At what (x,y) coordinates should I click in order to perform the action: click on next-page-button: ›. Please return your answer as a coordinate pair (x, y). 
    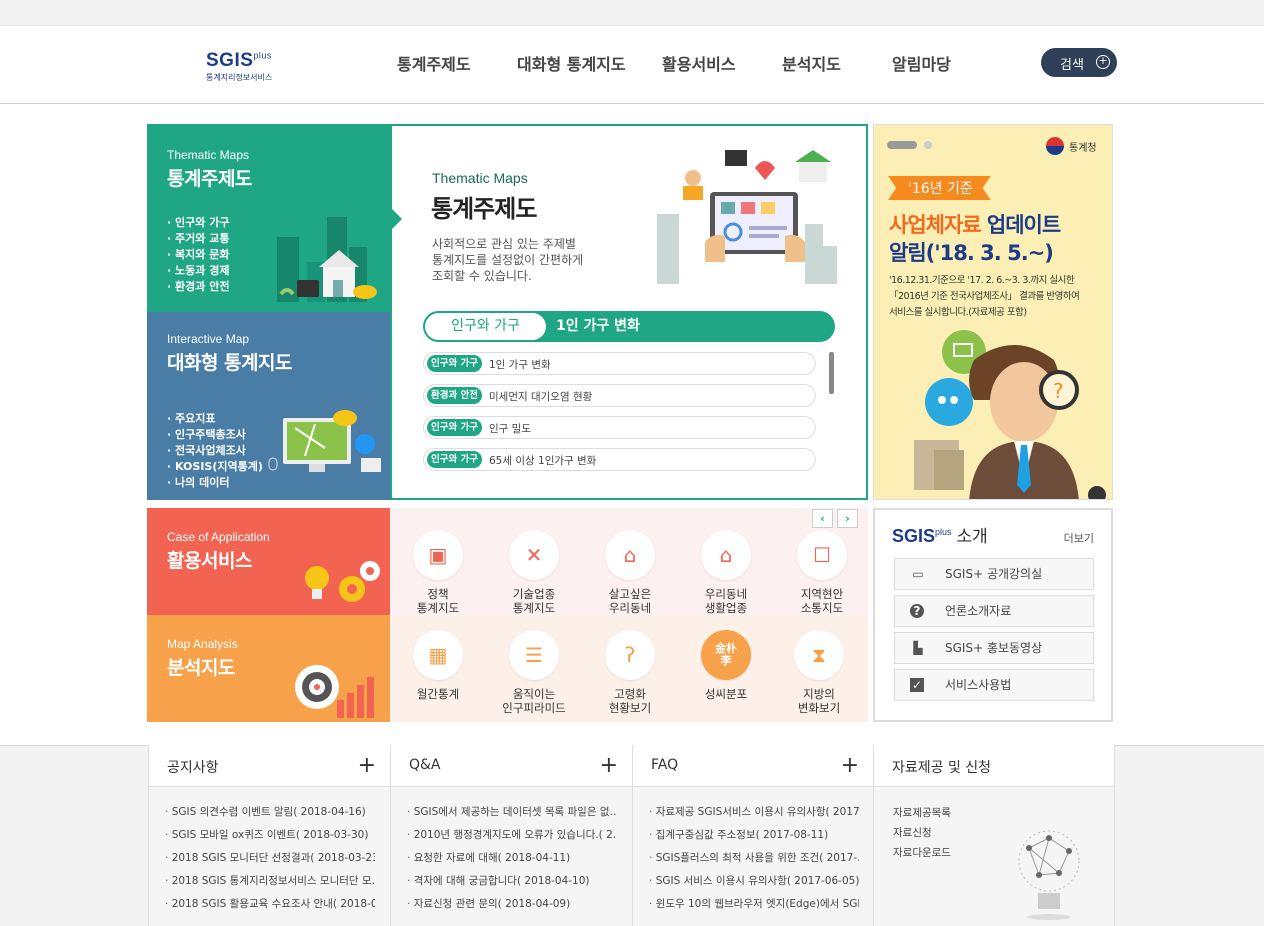
    Looking at the image, I should click on (847, 518).